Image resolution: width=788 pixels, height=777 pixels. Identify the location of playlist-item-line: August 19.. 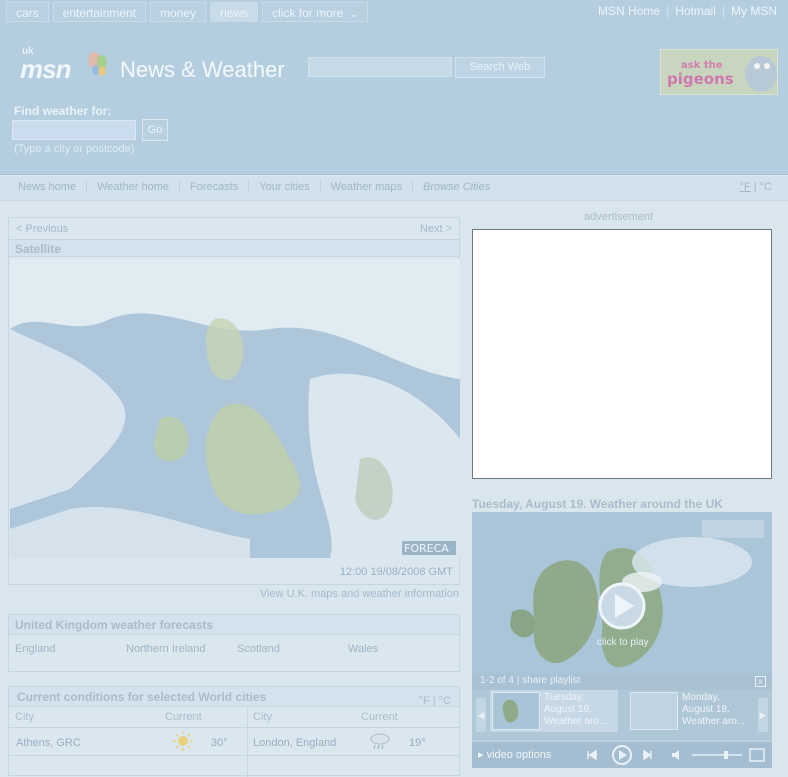
(568, 709).